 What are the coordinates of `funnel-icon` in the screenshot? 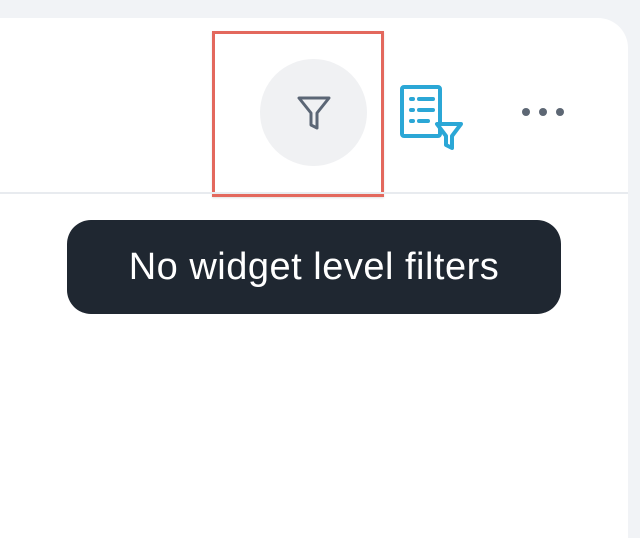 It's located at (313, 112).